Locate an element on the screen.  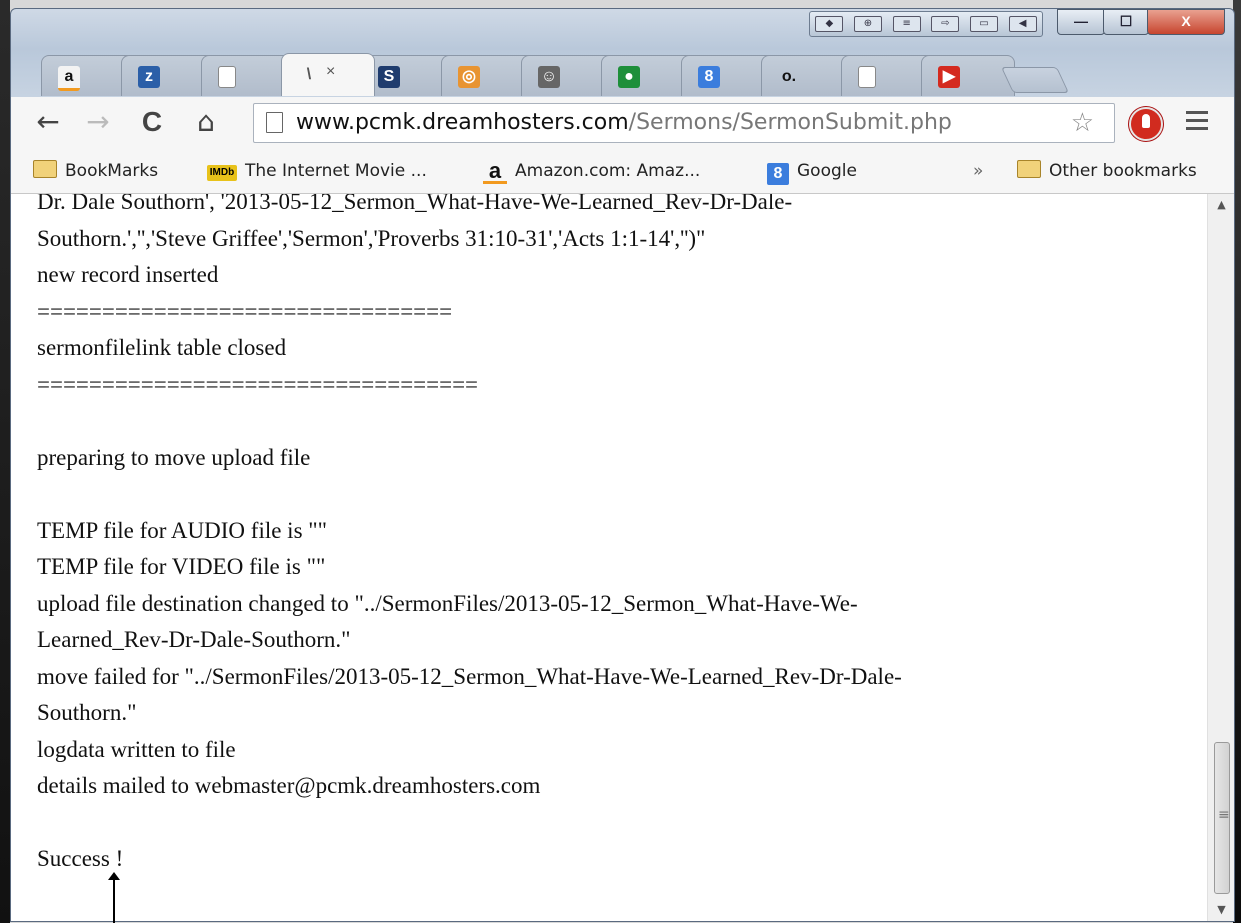
tray-icon-4: ⇨ is located at coordinates (945, 24).